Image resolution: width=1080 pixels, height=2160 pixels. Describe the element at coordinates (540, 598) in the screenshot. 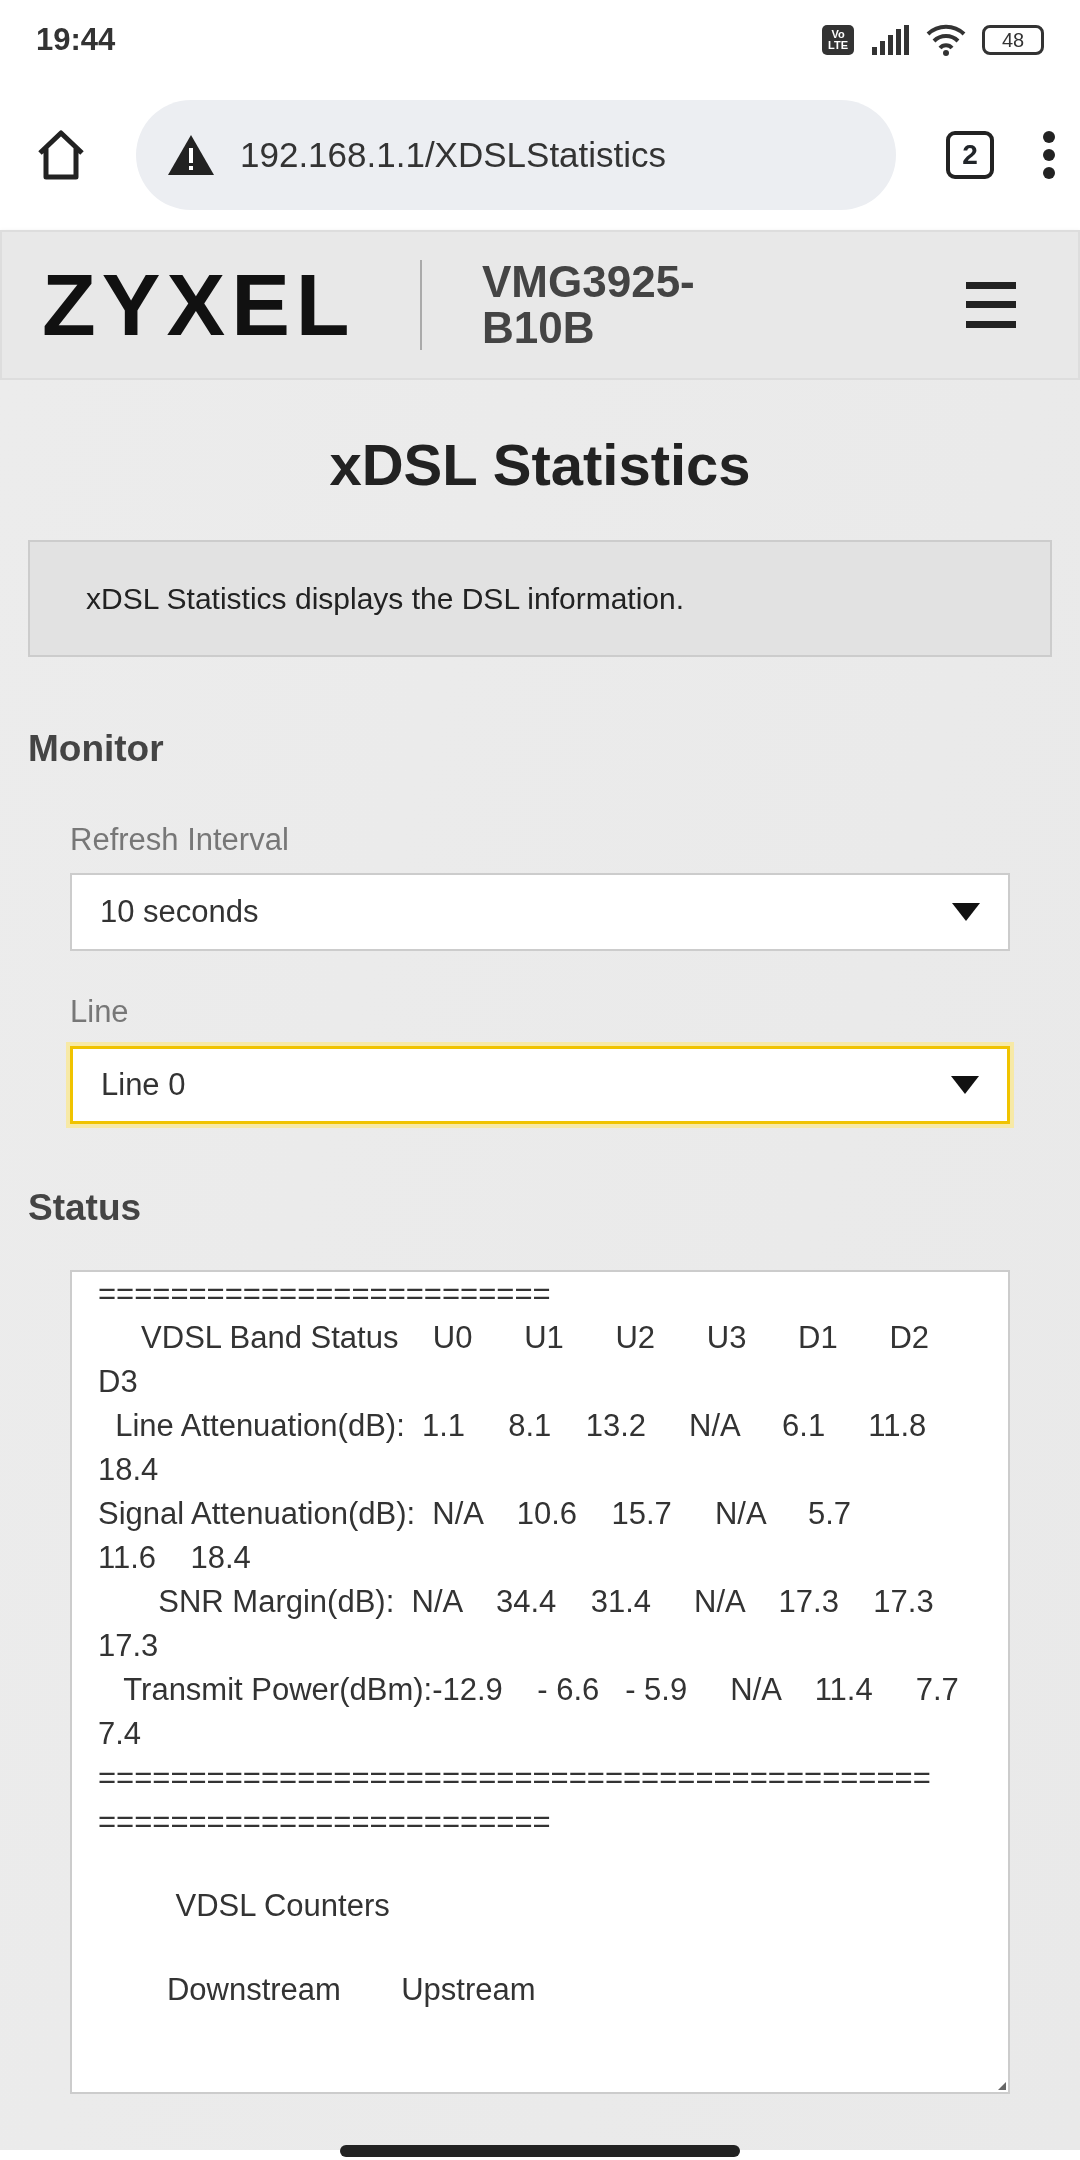

I see `description-text: xDSL Statistics displays the DSL information.` at that location.